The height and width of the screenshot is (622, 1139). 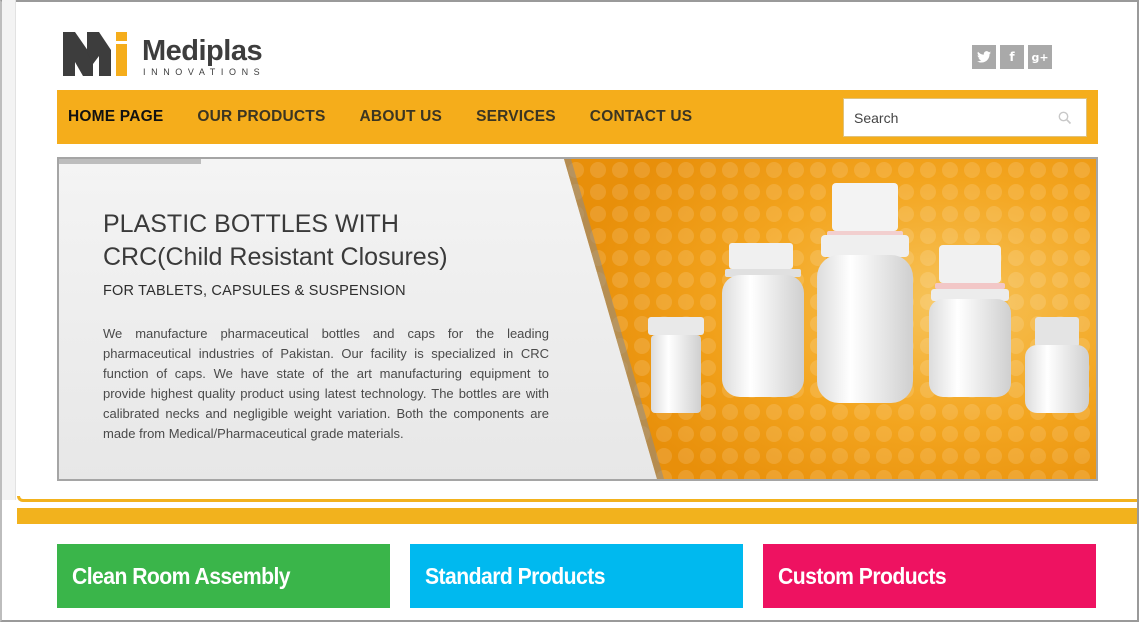 What do you see at coordinates (223, 576) in the screenshot?
I see `card-clean-room-assembly: Clean Room Assembly` at bounding box center [223, 576].